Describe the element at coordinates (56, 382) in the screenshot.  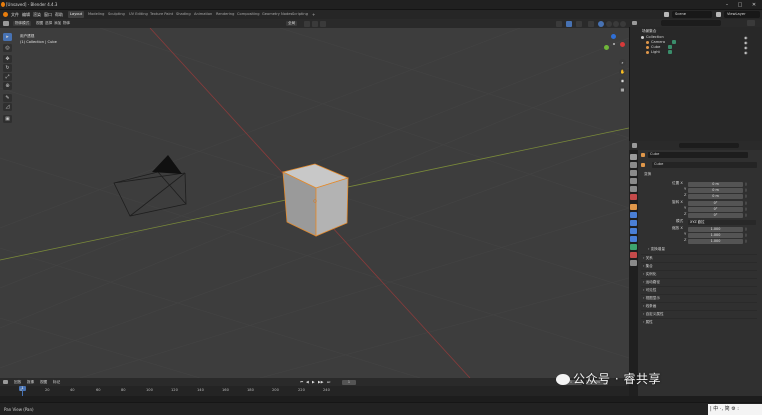
I see `menu-marker: 标记` at that location.